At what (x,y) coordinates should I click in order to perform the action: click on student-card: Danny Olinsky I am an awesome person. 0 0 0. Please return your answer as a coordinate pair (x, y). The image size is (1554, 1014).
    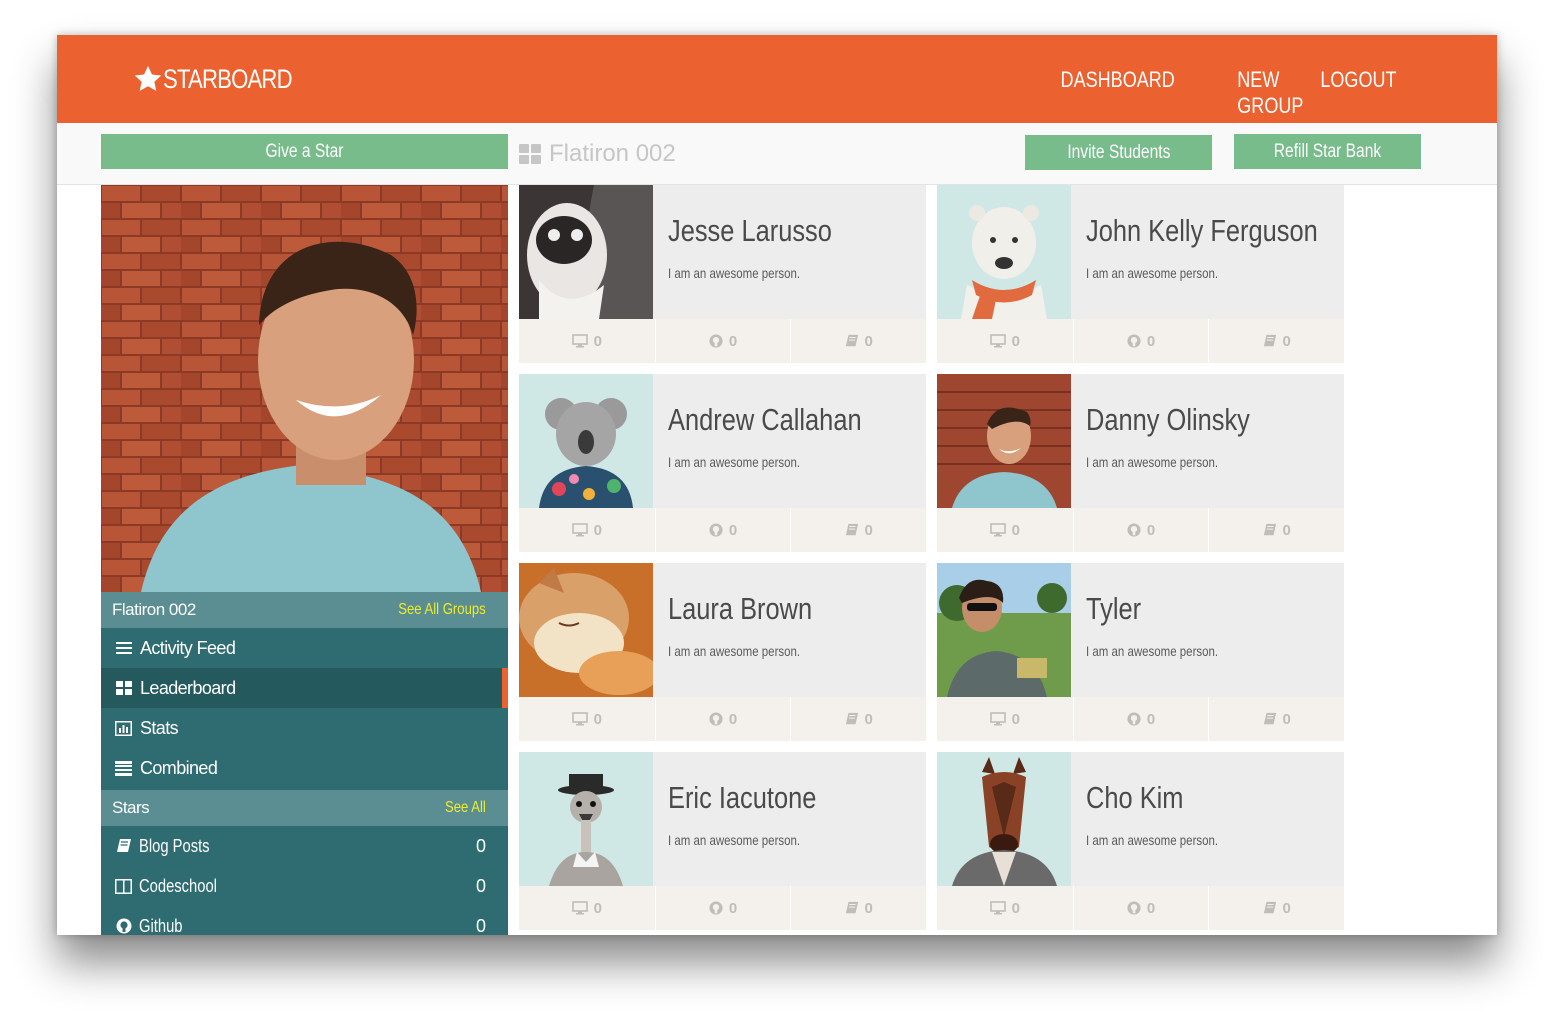
    Looking at the image, I should click on (1140, 463).